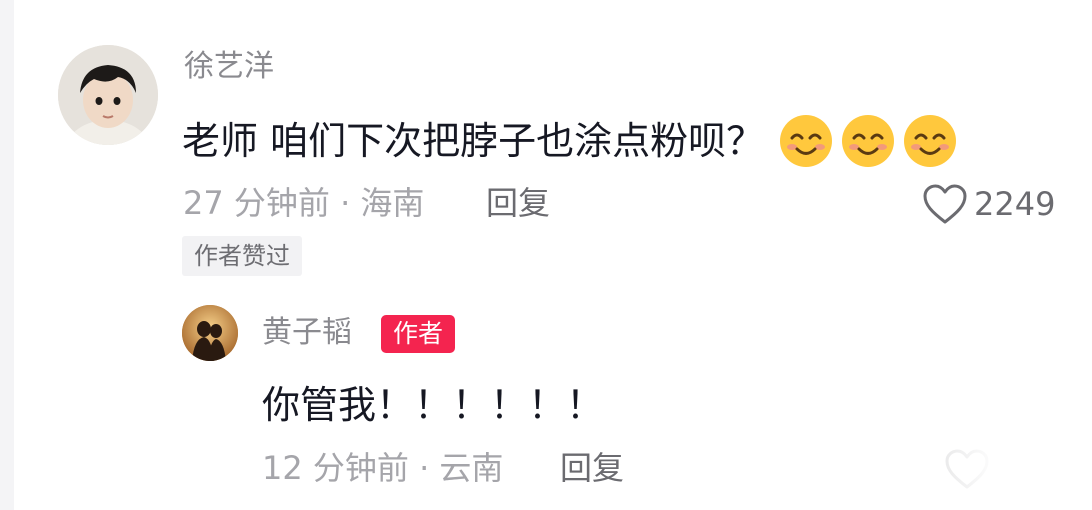 The image size is (1092, 510). Describe the element at coordinates (307, 333) in the screenshot. I see `reply-username: 黄子韬` at that location.